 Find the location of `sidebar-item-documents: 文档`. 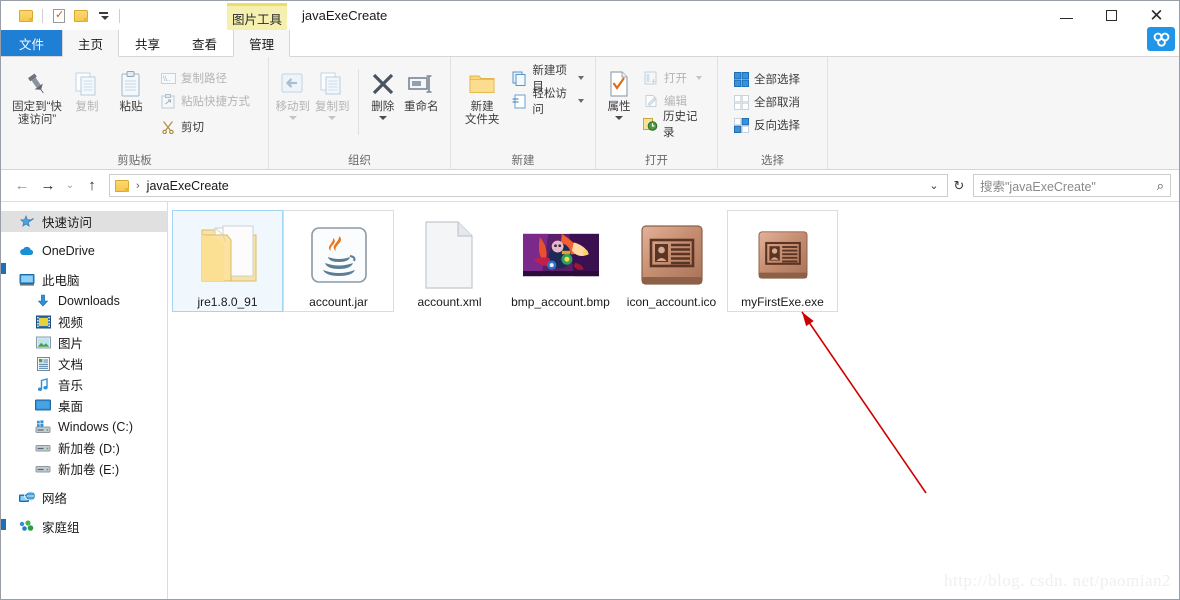

sidebar-item-documents: 文档 is located at coordinates (84, 363).